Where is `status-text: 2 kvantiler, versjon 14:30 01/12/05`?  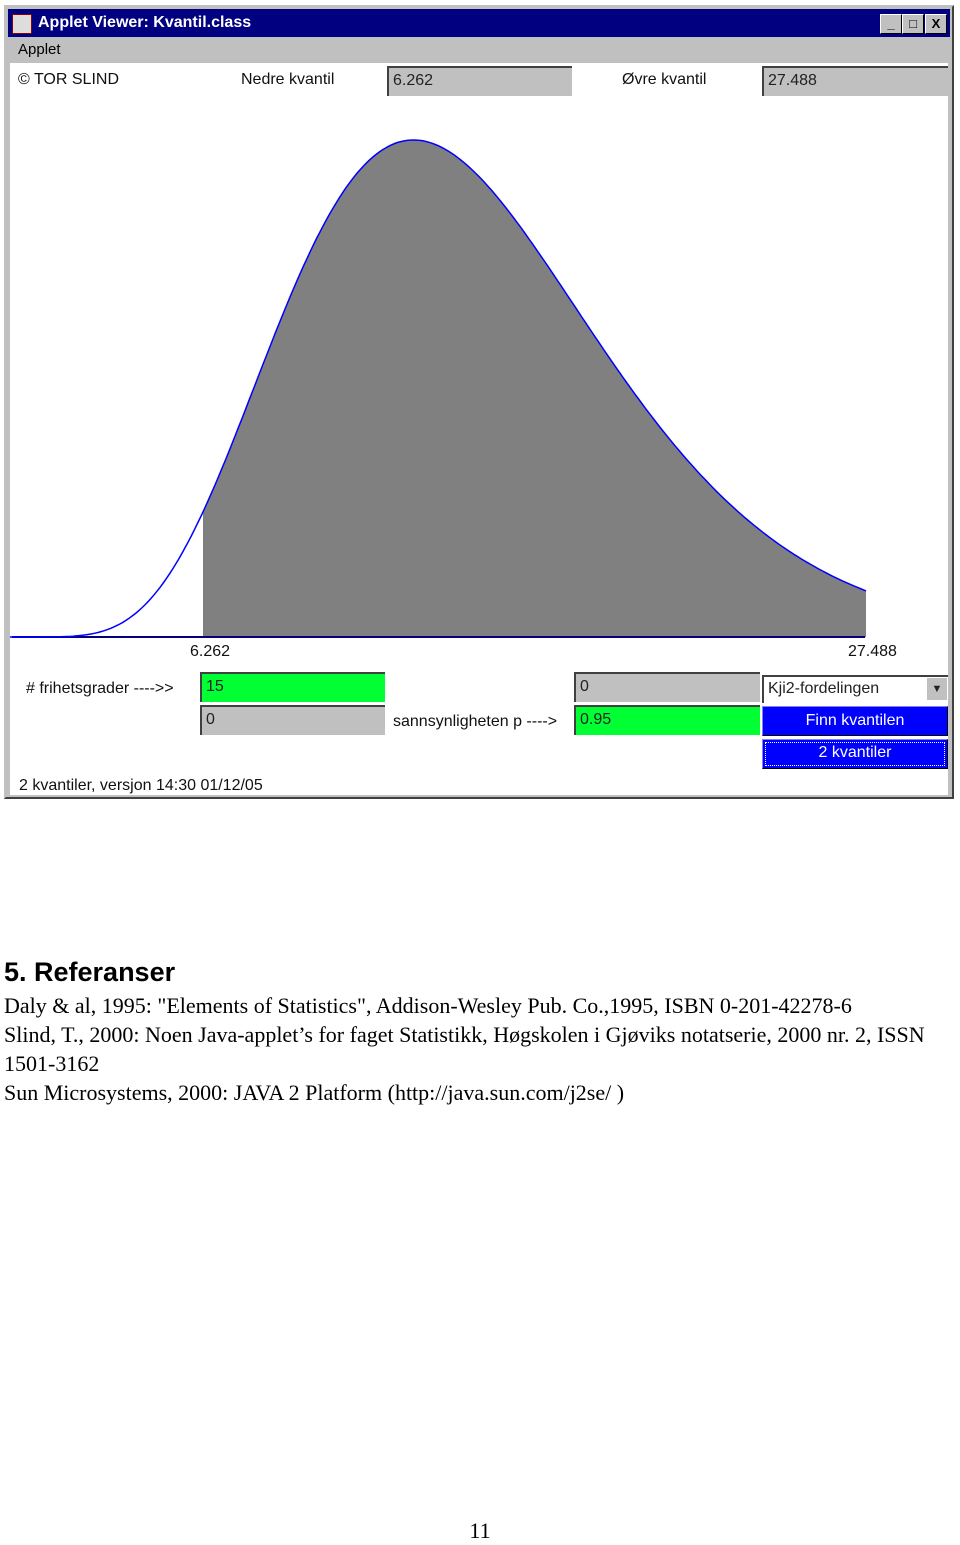 status-text: 2 kvantiler, versjon 14:30 01/12/05 is located at coordinates (141, 785).